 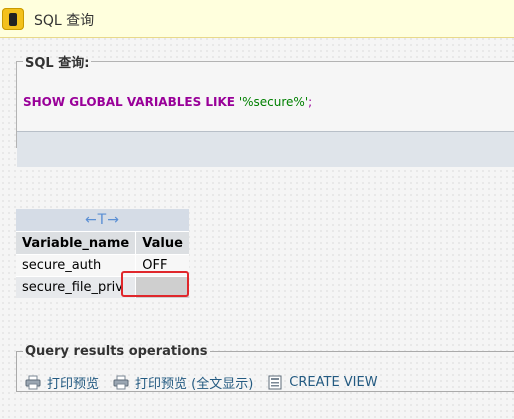 I want to click on print-preview-label: 打印预览, so click(x=73, y=384).